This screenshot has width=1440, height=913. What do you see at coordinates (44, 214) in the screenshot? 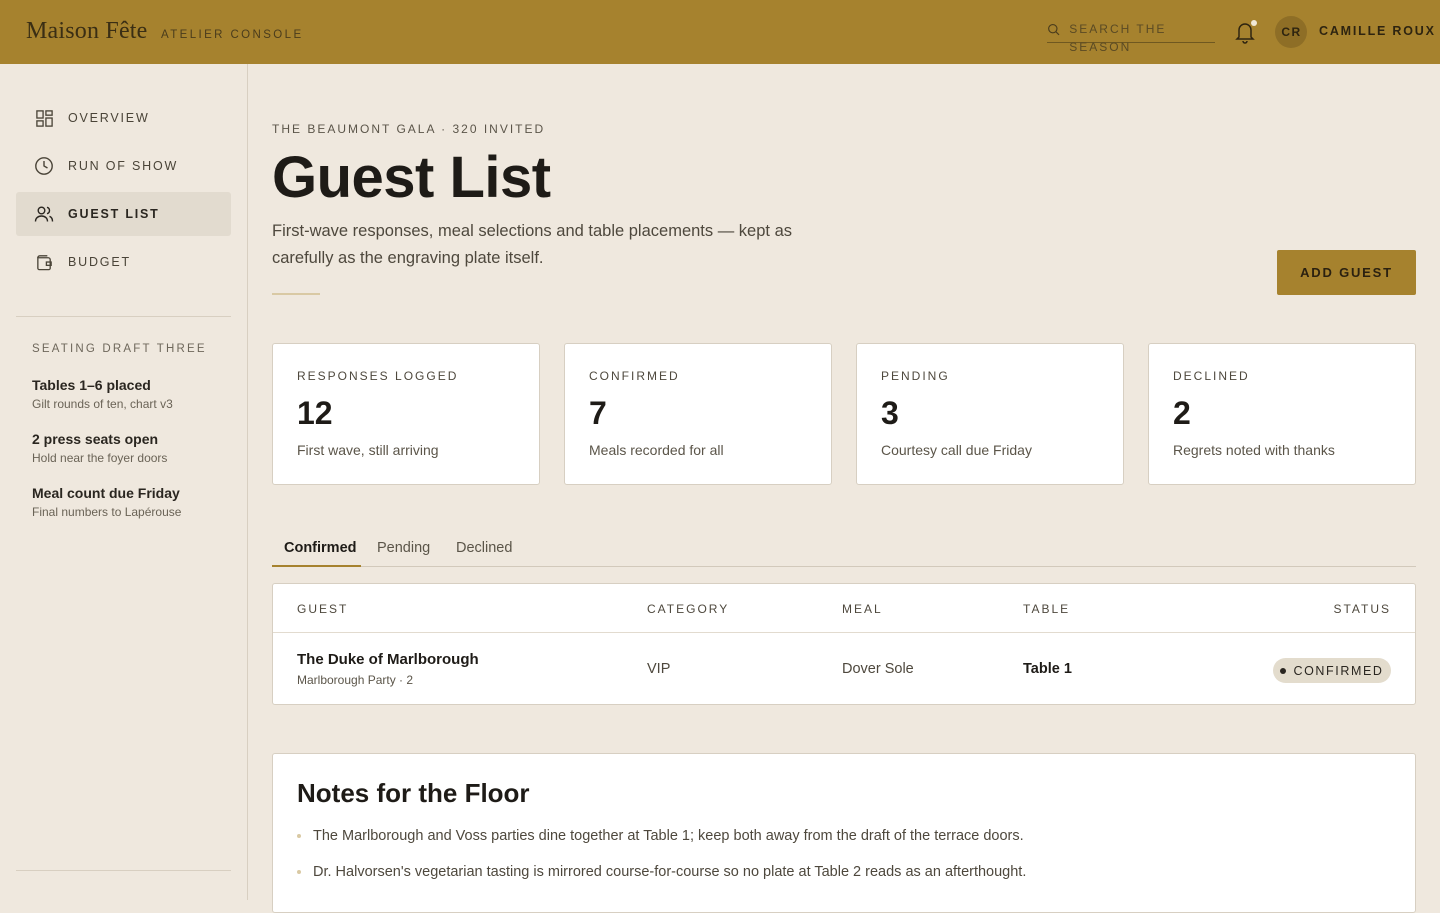
I see `users-icon` at bounding box center [44, 214].